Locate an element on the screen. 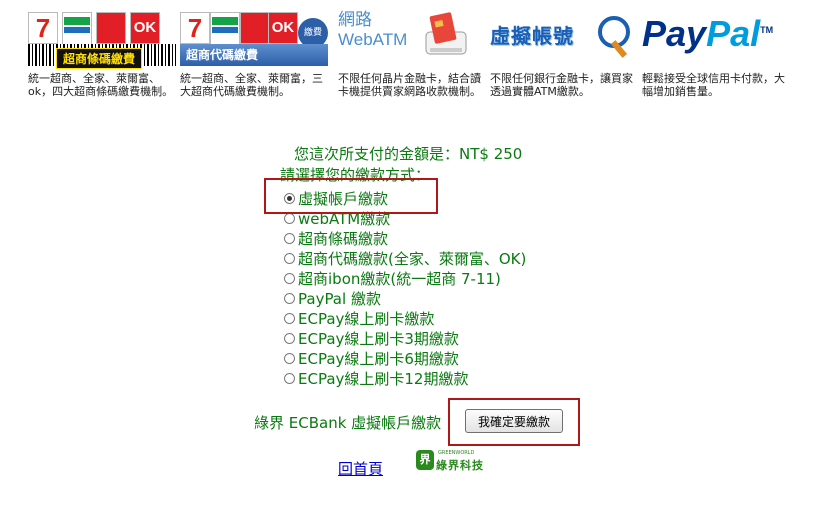 This screenshot has width=815, height=512. ecbank-logo: 界 GREENWORLD 綠界科技 is located at coordinates (452, 461).